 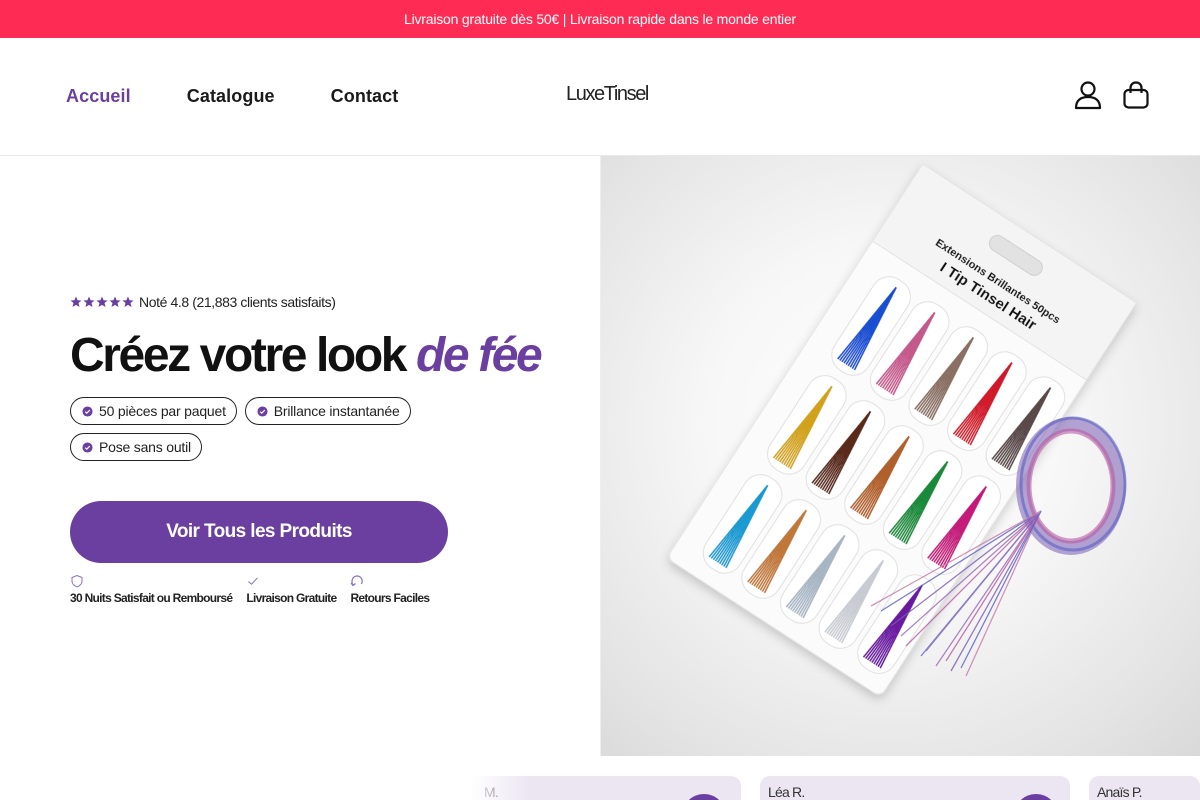 I want to click on guarantee-label: 30 Nuits Satisfait ou Remboursé, so click(x=151, y=598).